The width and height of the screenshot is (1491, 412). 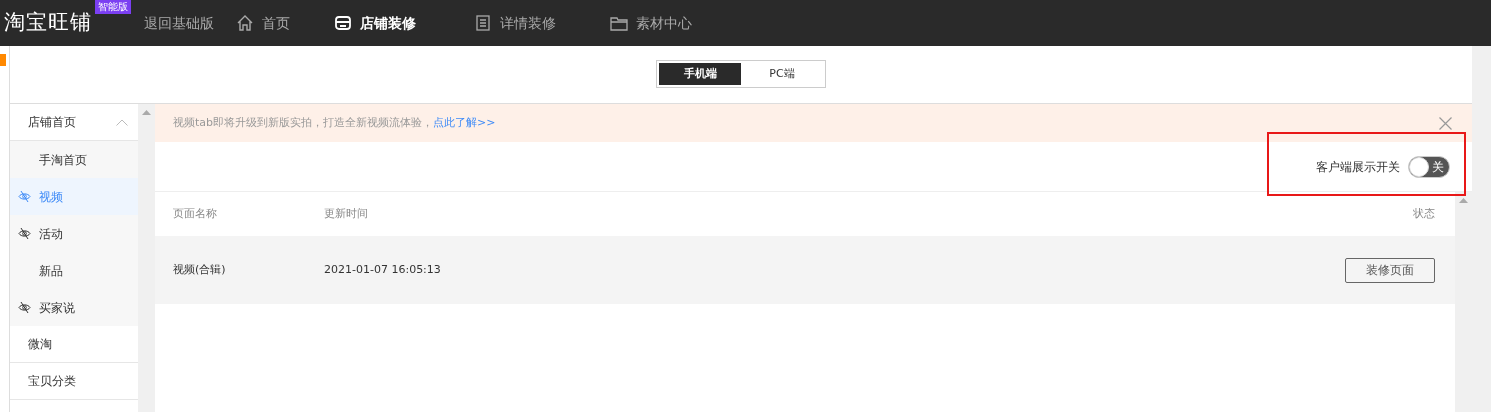 I want to click on edition-badge: 智能版, so click(x=113, y=7).